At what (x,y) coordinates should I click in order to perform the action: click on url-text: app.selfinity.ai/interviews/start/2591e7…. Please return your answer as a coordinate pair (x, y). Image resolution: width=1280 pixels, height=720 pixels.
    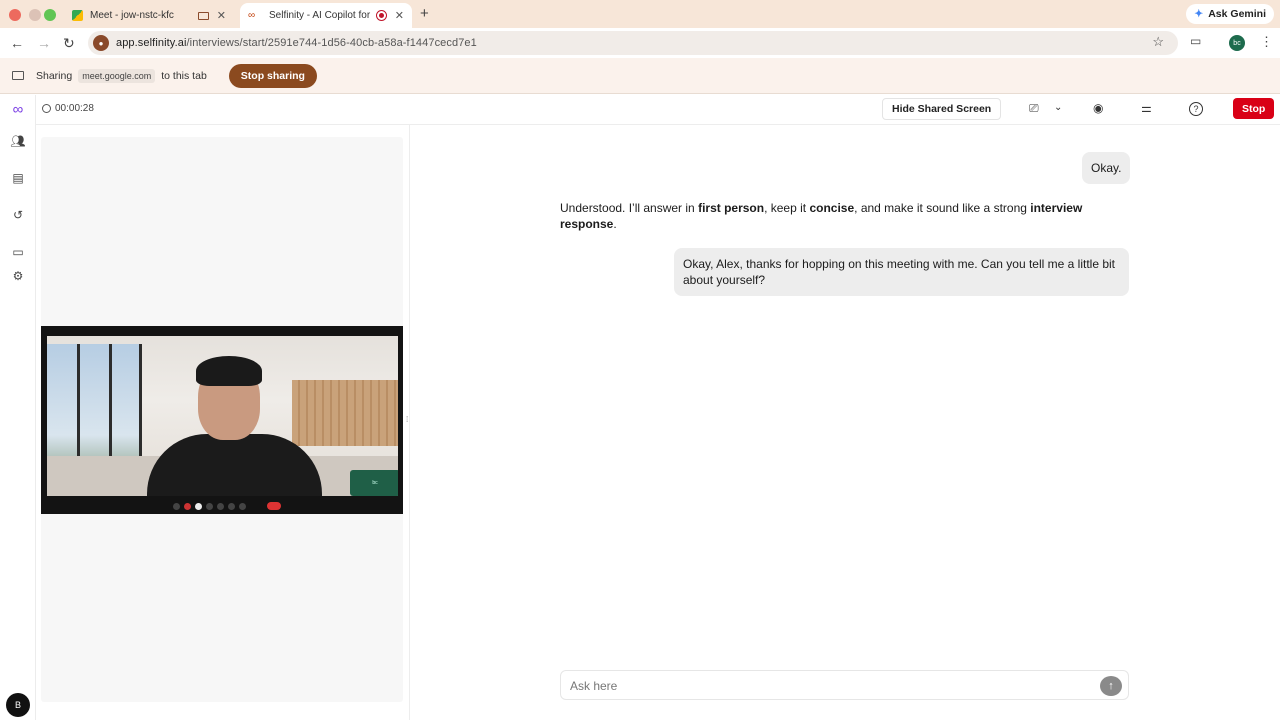
    Looking at the image, I should click on (296, 43).